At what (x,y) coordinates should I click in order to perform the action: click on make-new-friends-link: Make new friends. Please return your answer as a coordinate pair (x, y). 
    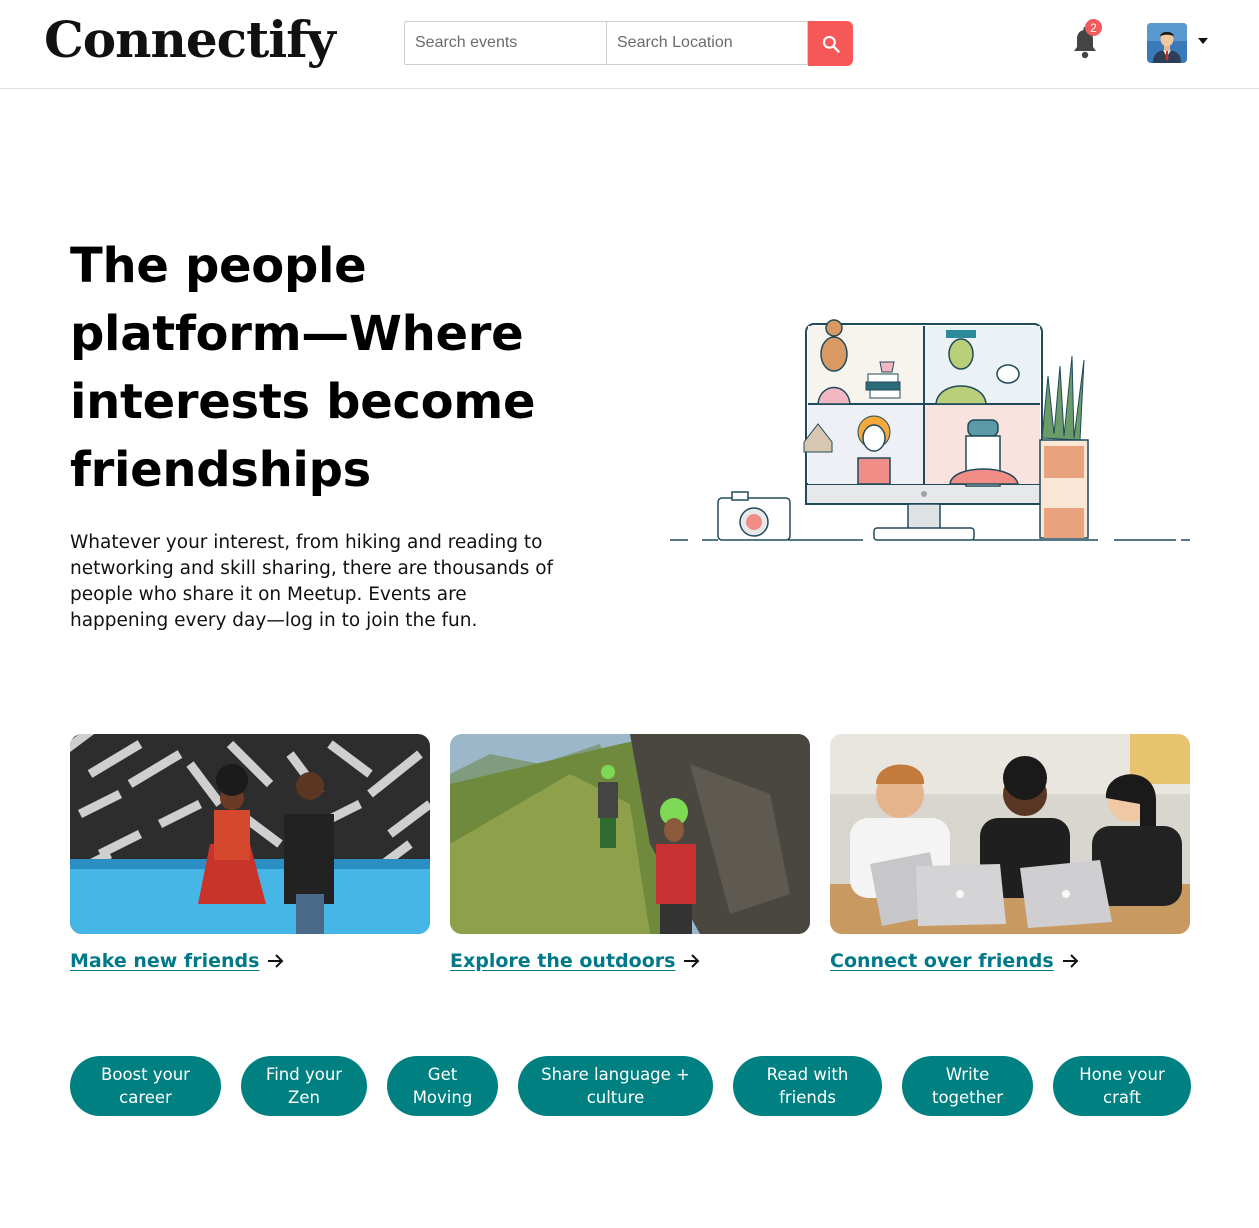
    Looking at the image, I should click on (177, 961).